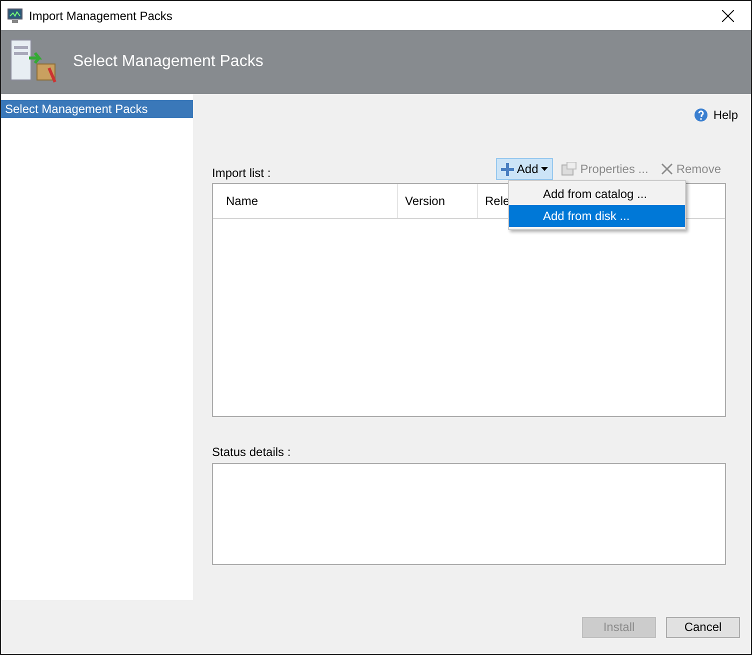 The height and width of the screenshot is (655, 752). Describe the element at coordinates (168, 62) in the screenshot. I see `header-title: Select Management Packs` at that location.